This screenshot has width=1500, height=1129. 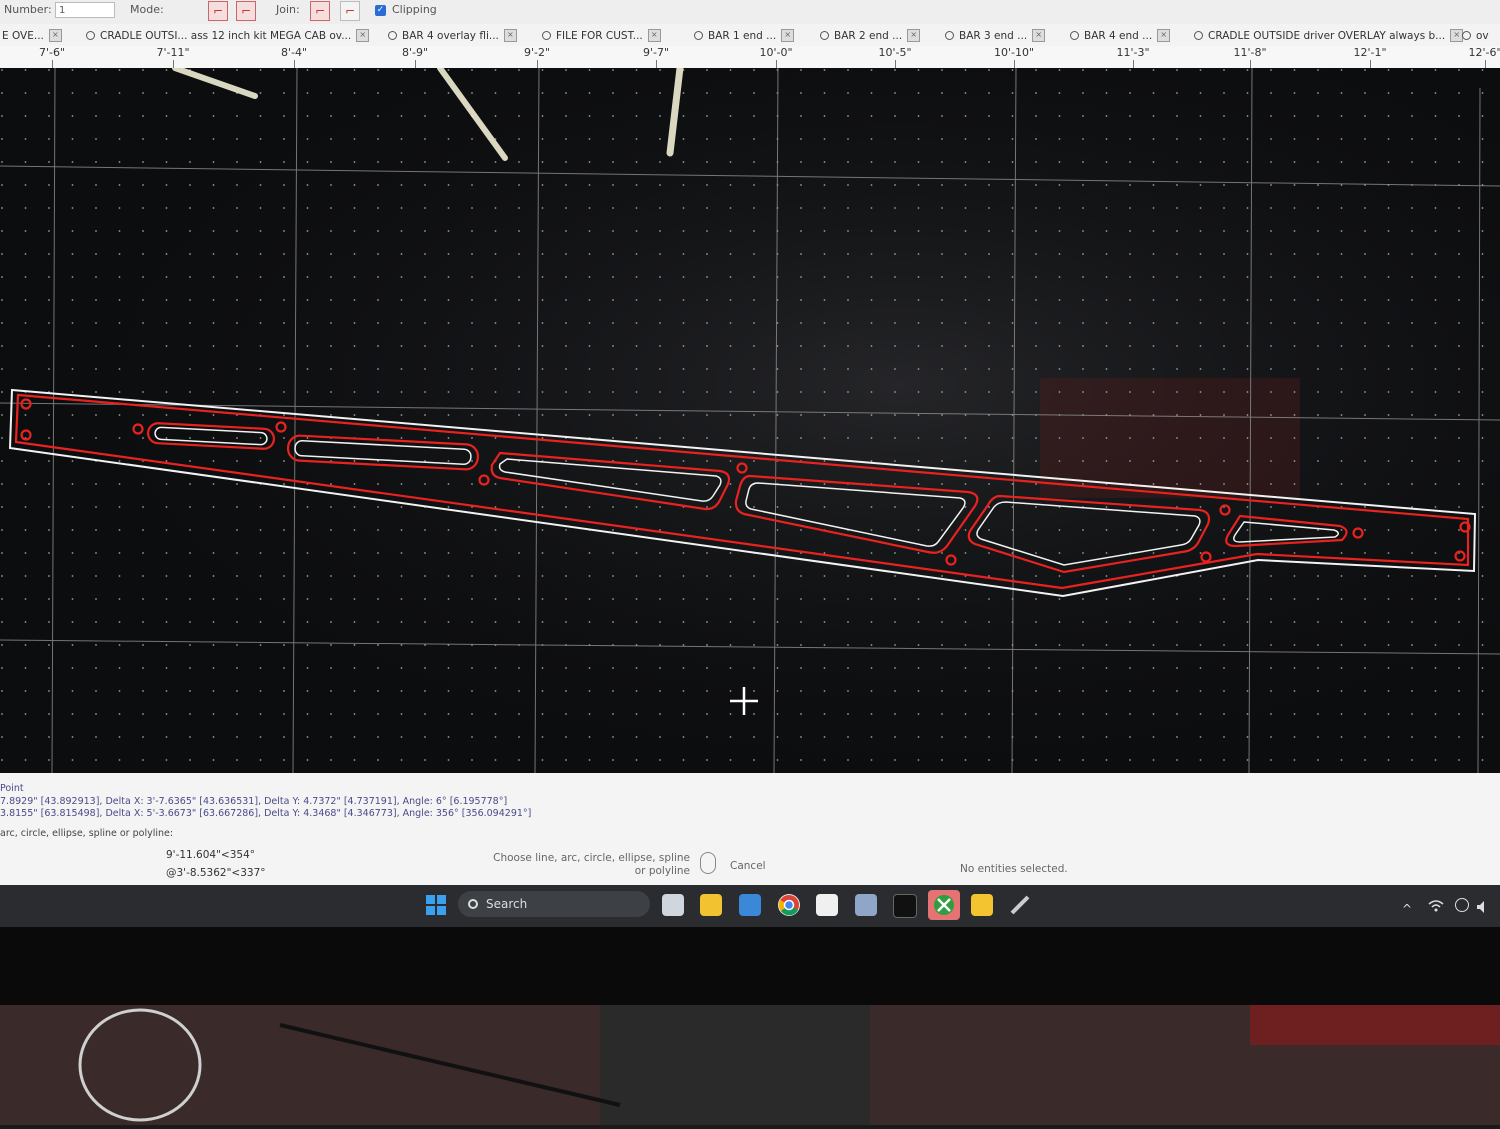 What do you see at coordinates (1250, 52) in the screenshot?
I see `ruler-tick-label: 11'-8"` at bounding box center [1250, 52].